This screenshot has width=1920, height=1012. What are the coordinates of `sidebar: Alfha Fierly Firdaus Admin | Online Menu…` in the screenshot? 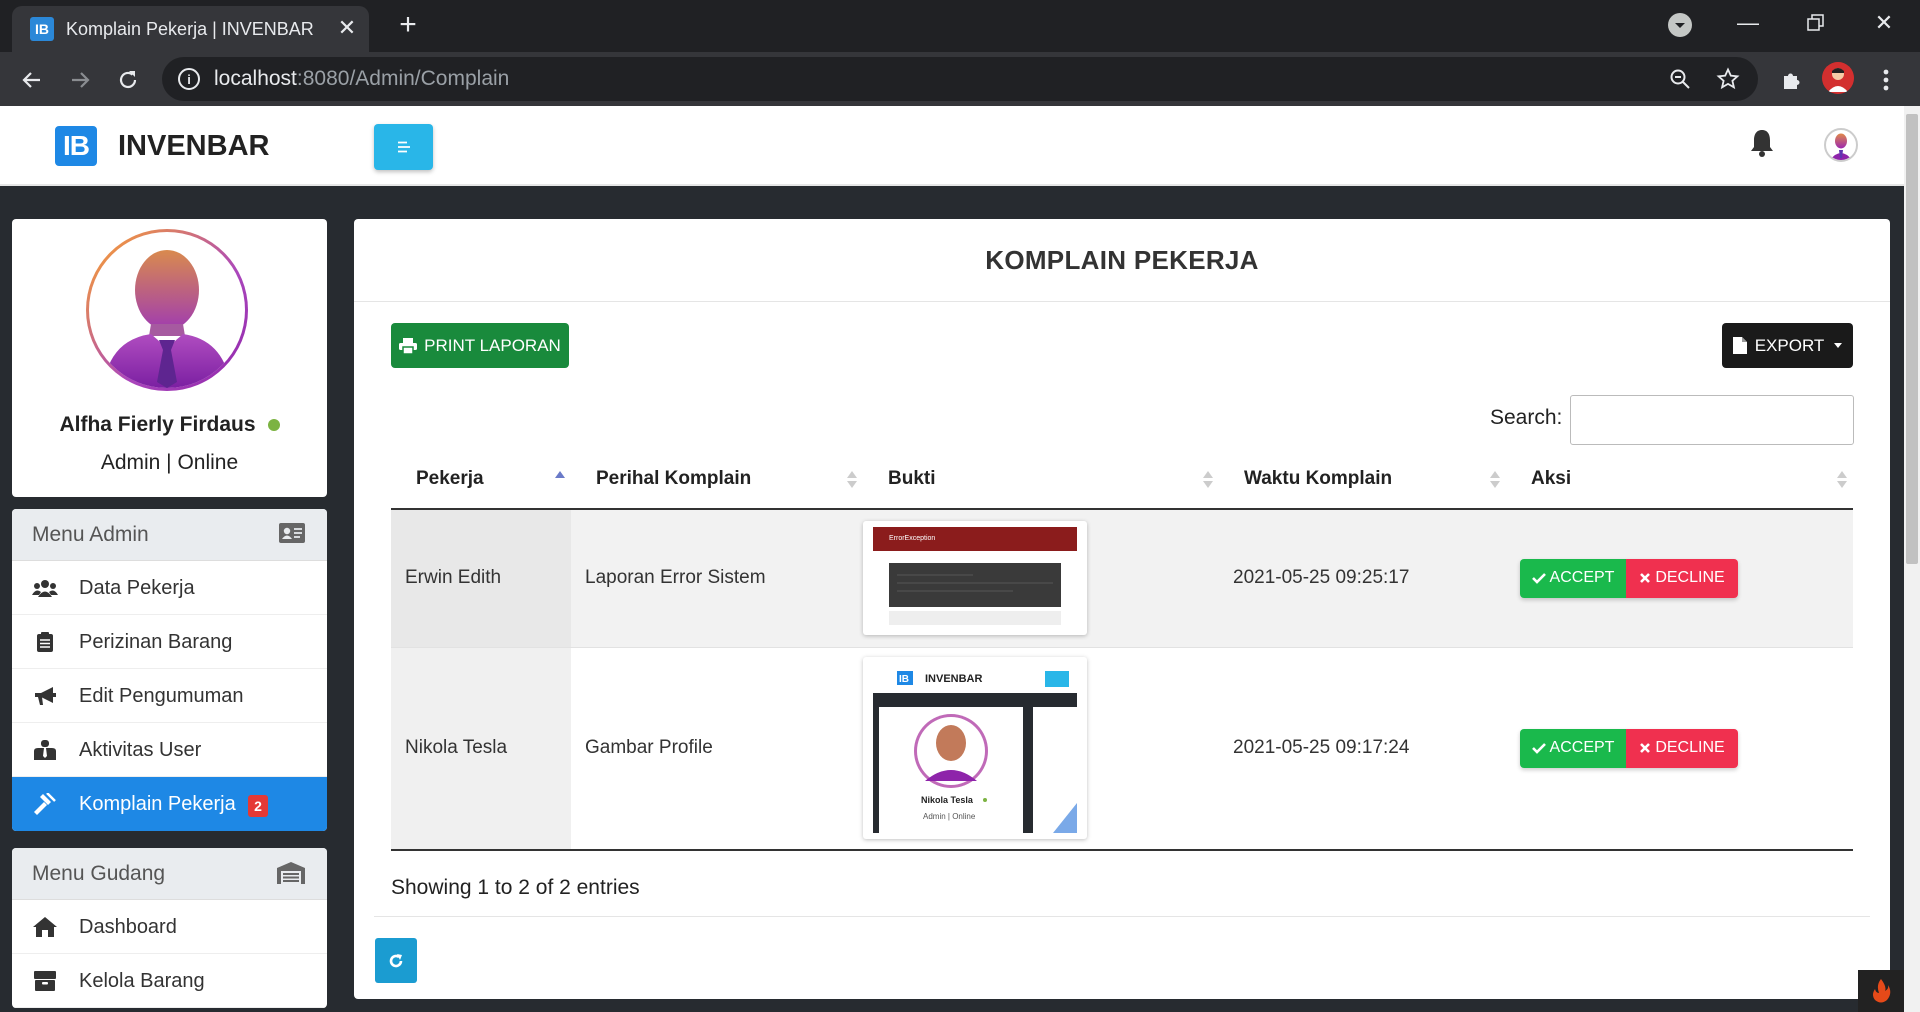 It's located at (169, 599).